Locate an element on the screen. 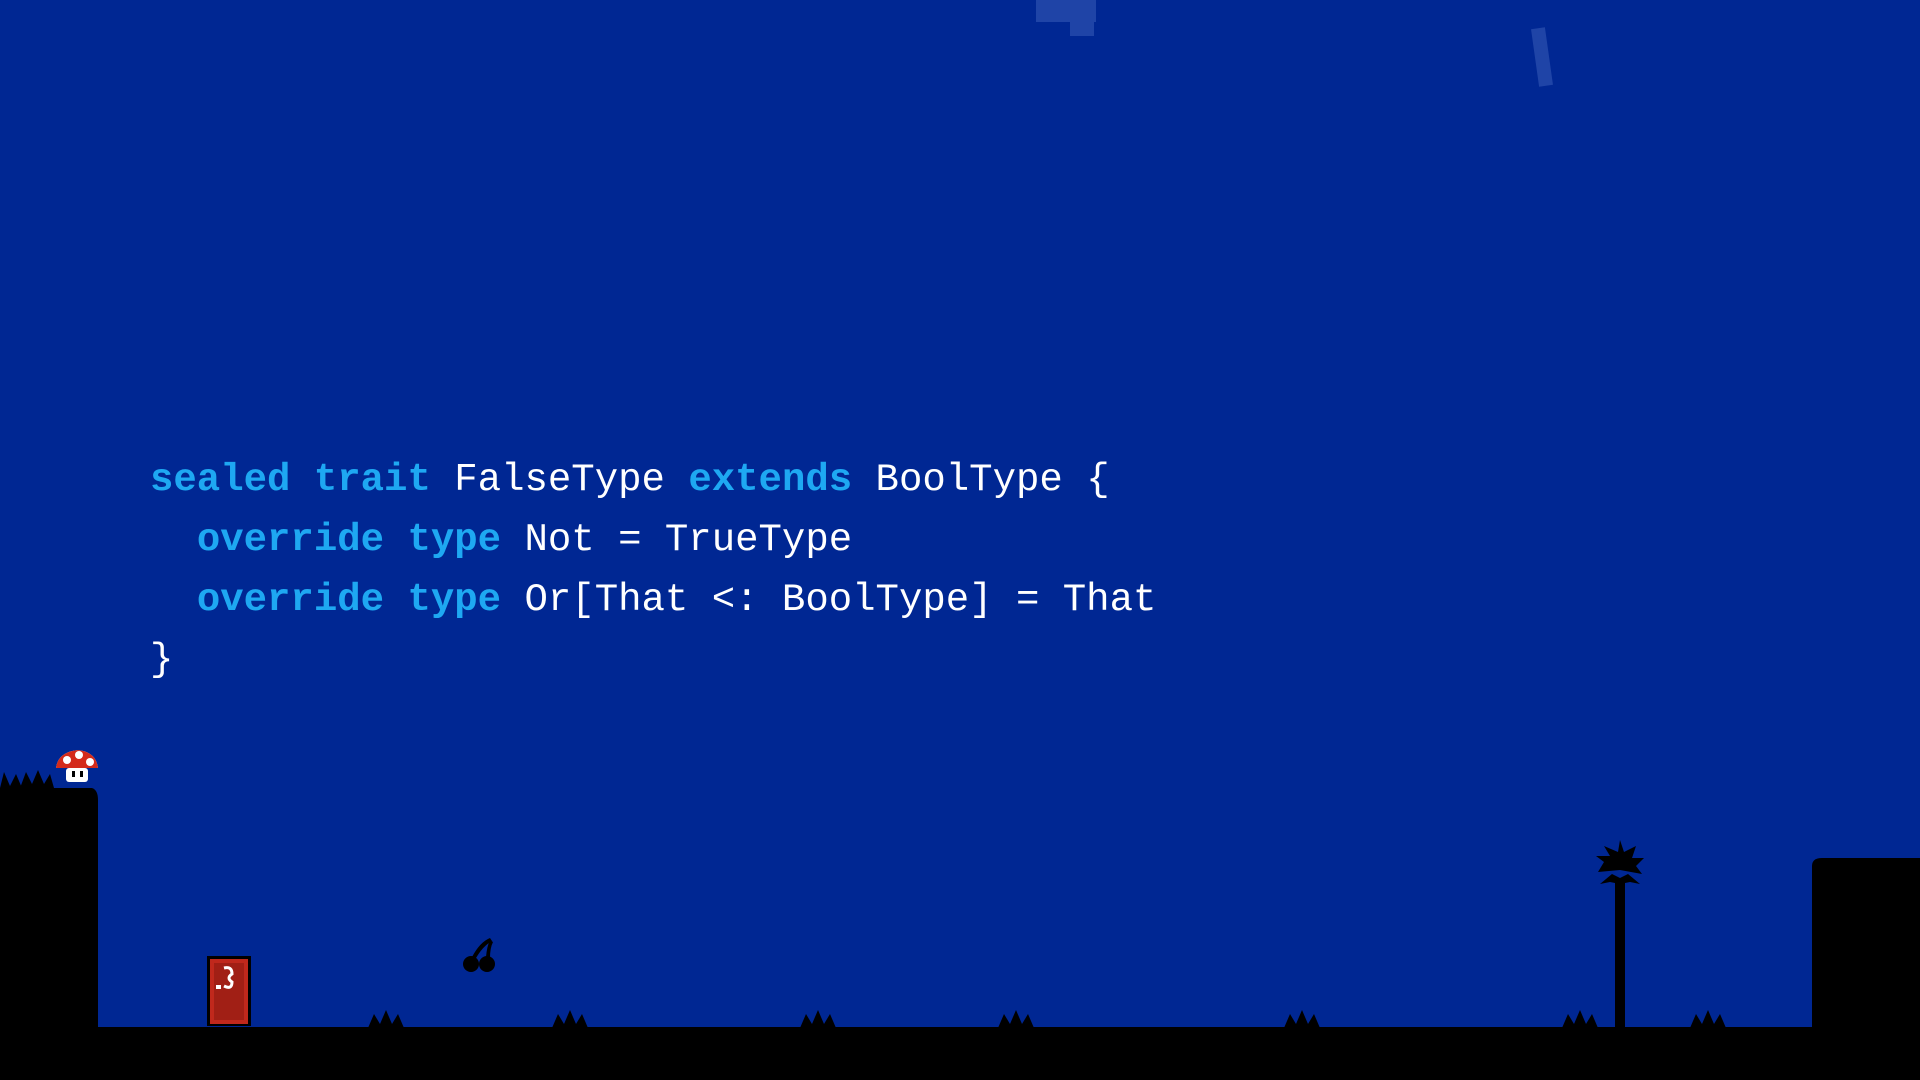 The height and width of the screenshot is (1080, 1920). grass-tuft-icon is located at coordinates (27, 779).